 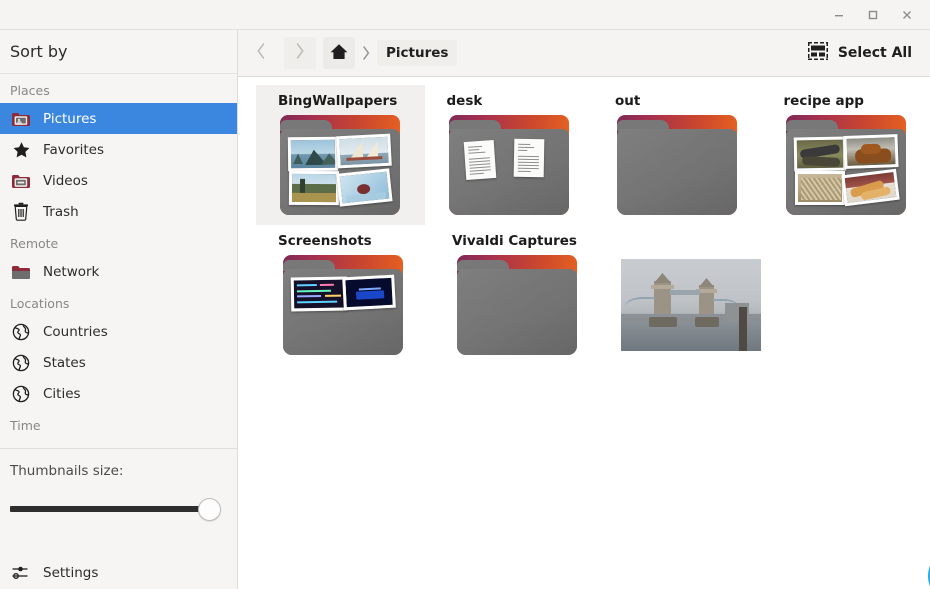 I want to click on file-item-desk: desk, so click(x=509, y=155).